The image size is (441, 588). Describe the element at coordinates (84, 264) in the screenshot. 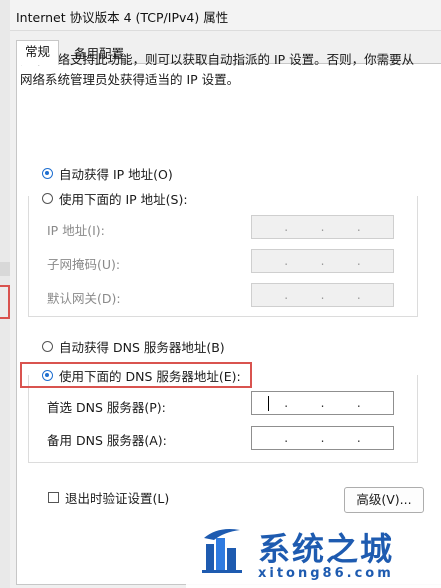

I see `subnet-mask-label: 子网掩码(U):` at that location.